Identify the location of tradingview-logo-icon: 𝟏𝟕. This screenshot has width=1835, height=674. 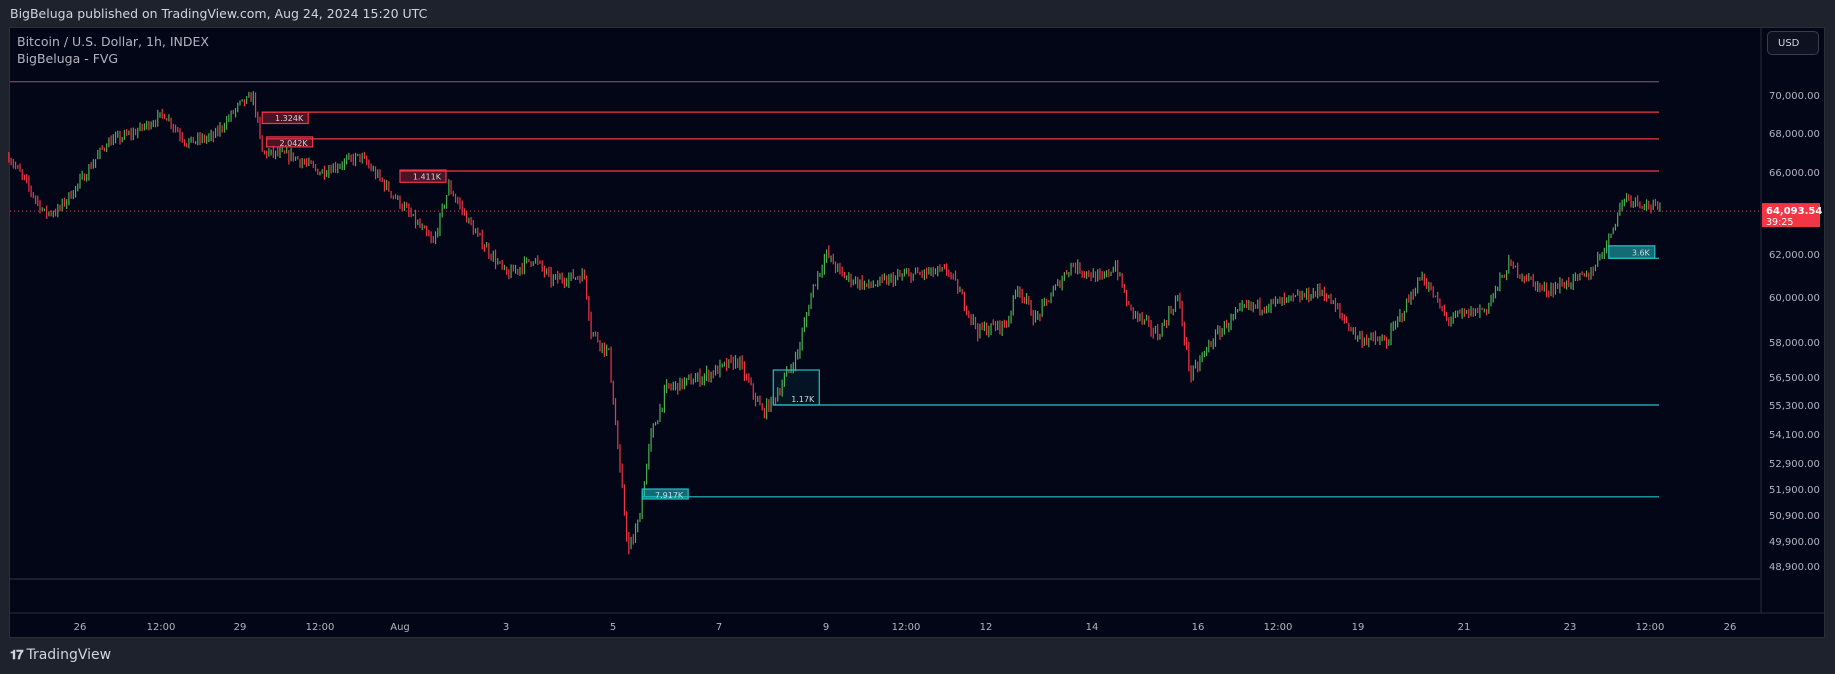
(17, 655).